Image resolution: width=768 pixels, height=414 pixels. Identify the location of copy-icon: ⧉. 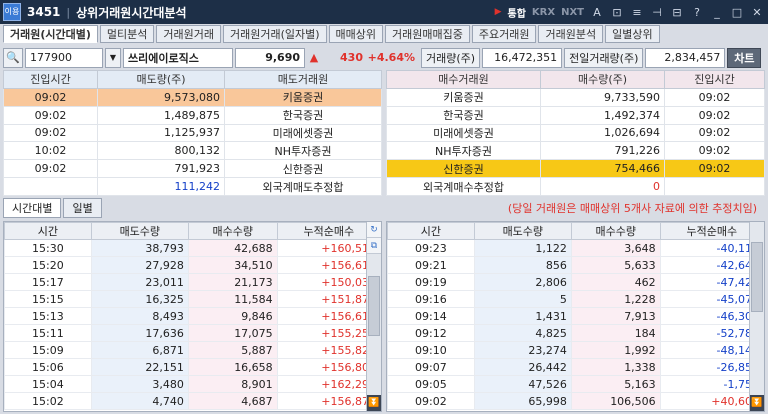
(374, 246).